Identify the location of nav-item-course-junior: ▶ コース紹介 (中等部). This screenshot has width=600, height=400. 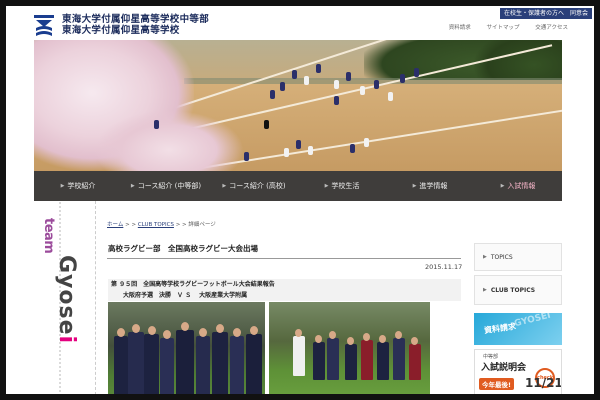
(166, 186).